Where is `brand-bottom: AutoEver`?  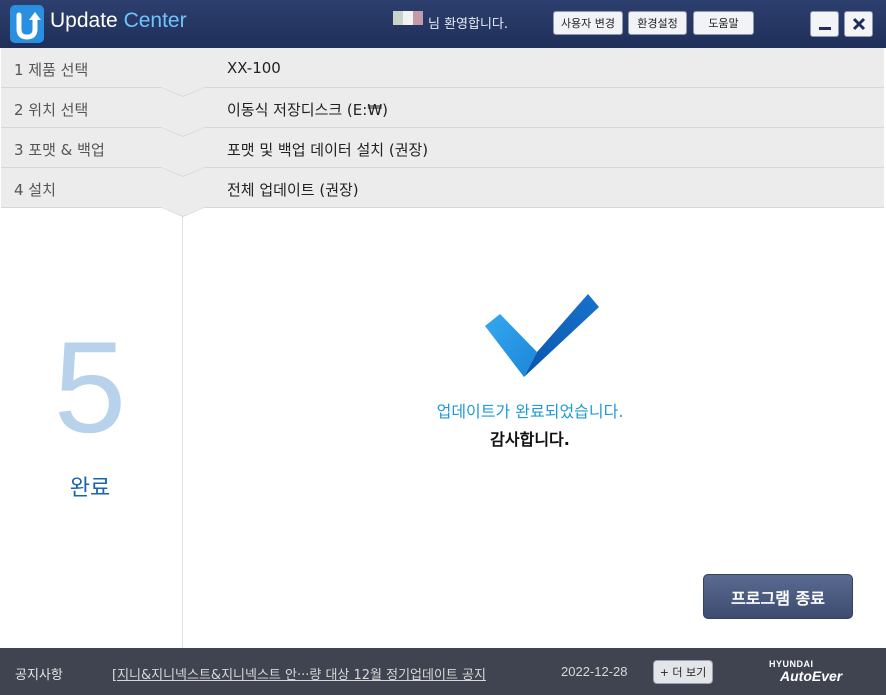 brand-bottom: AutoEver is located at coordinates (811, 676).